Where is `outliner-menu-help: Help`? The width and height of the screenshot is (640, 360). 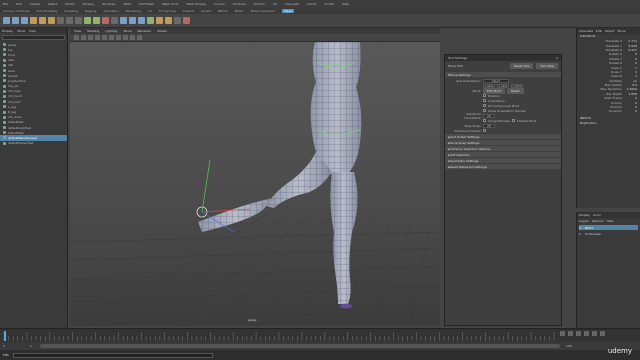 outliner-menu-help: Help is located at coordinates (32, 31).